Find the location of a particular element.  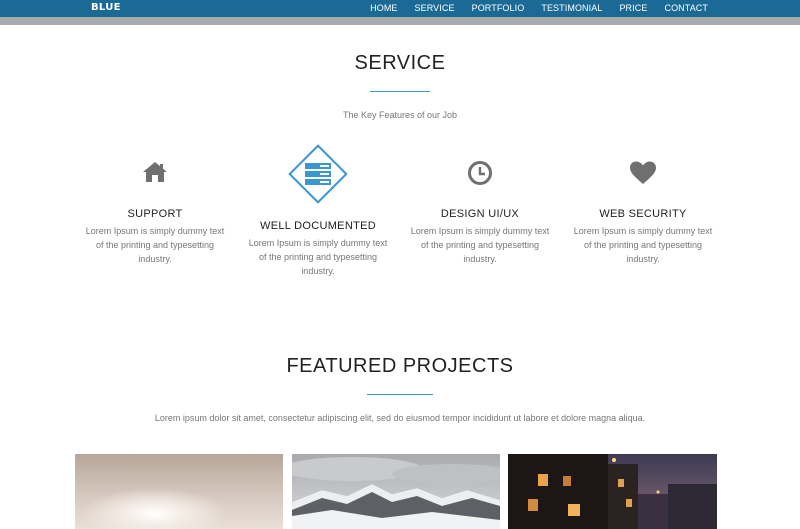

brand-logo: BLUE is located at coordinates (106, 7).